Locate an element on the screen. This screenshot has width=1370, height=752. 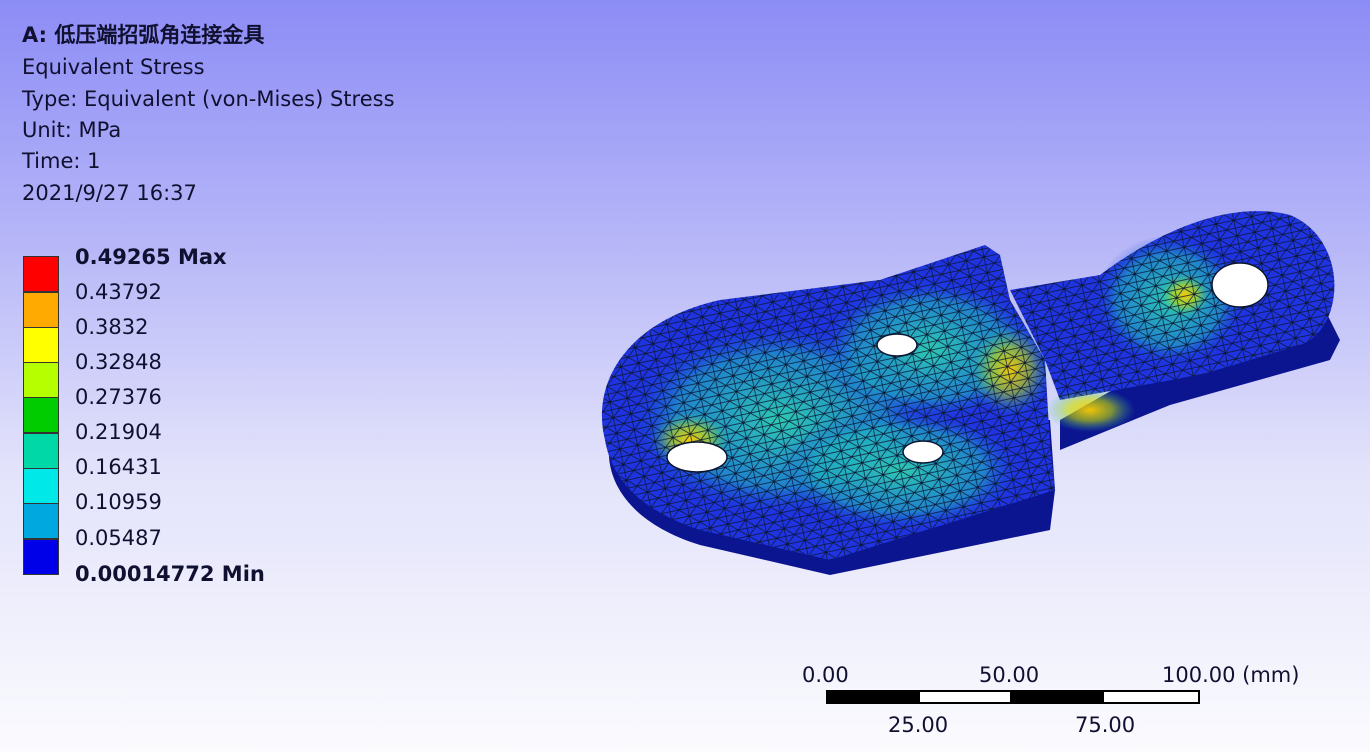
scale-label: 50.00 is located at coordinates (1009, 675).